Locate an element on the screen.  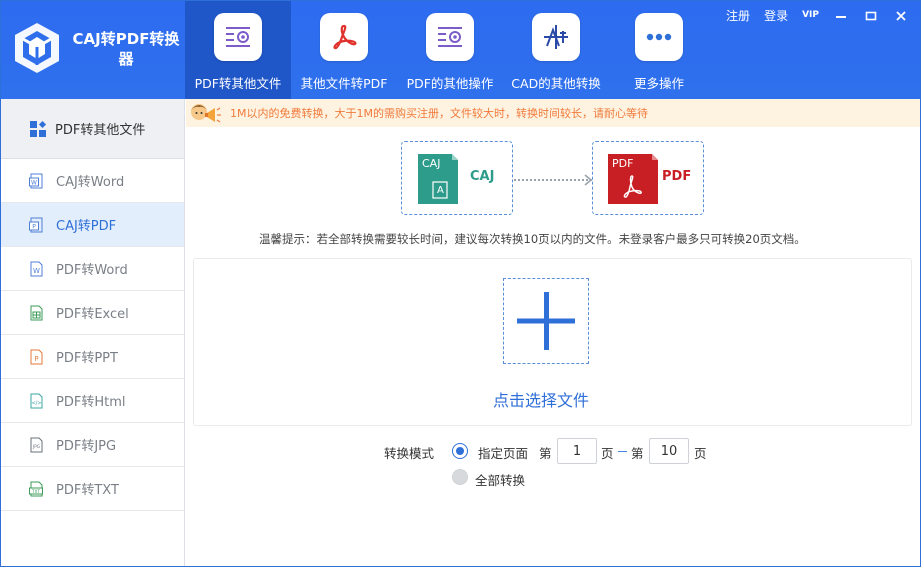
range-dash is located at coordinates (622, 451).